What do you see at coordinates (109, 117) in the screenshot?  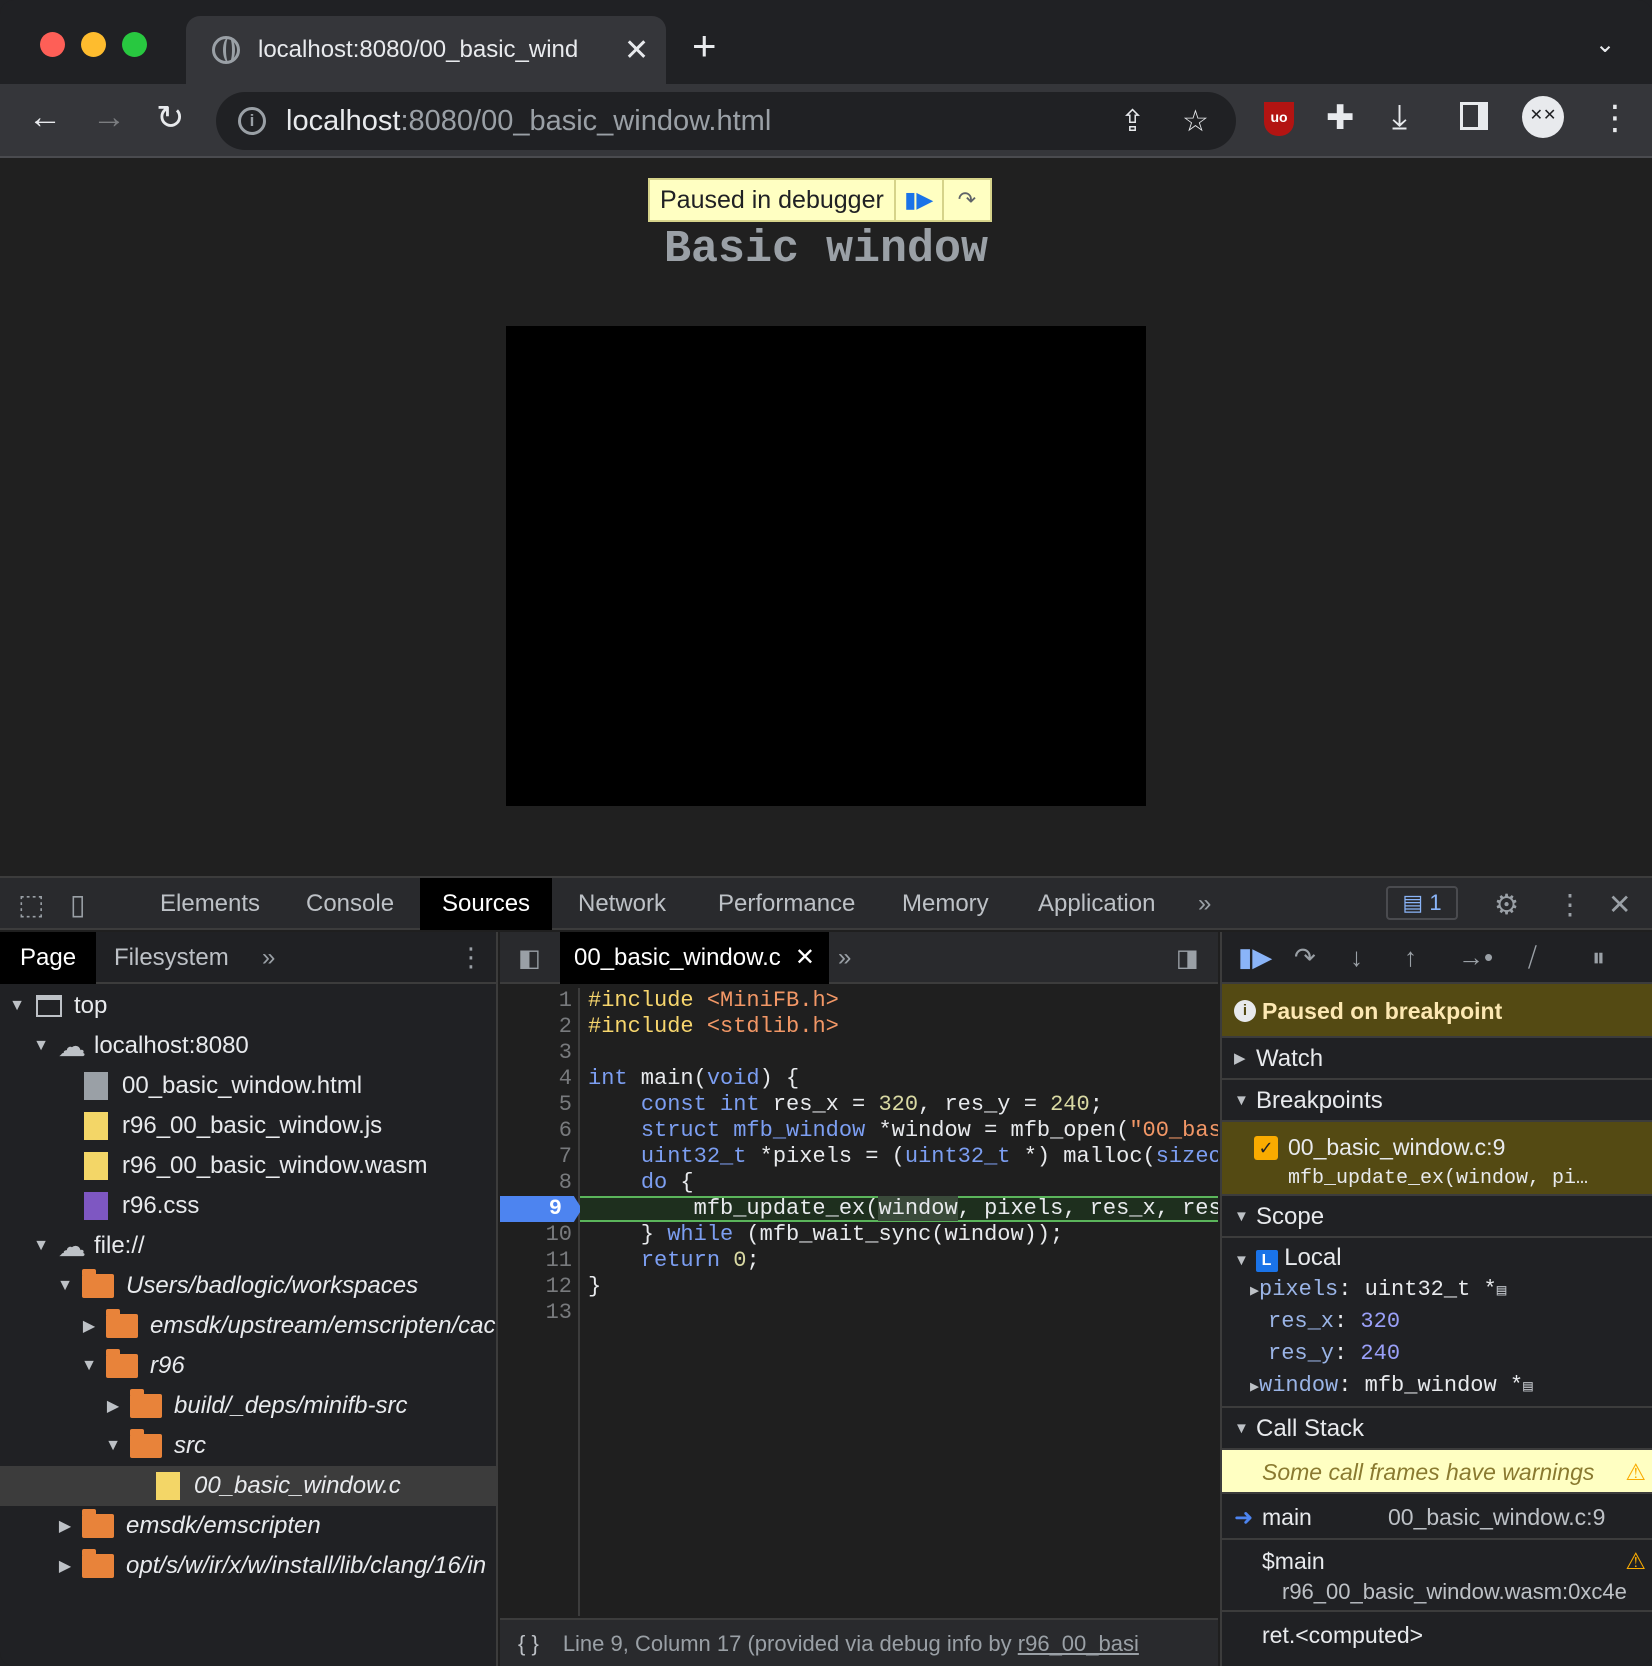 I see `forward-icon: →` at bounding box center [109, 117].